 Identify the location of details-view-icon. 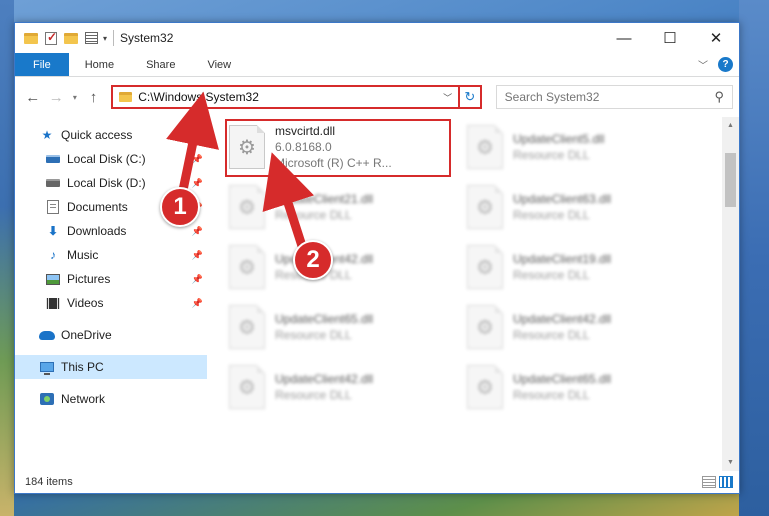
(709, 482).